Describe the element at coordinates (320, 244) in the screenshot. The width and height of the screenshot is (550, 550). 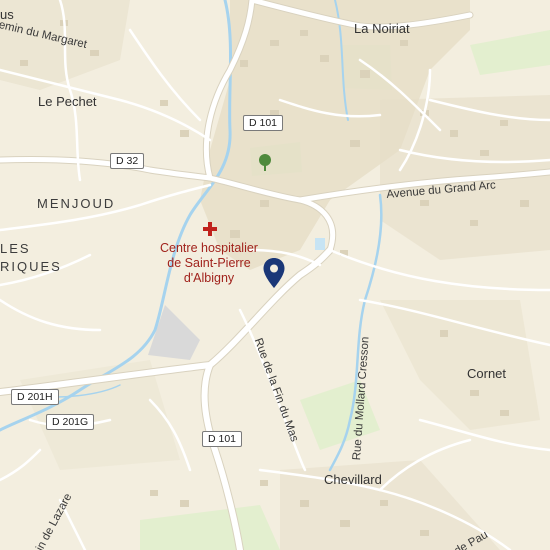
I see `pool` at that location.